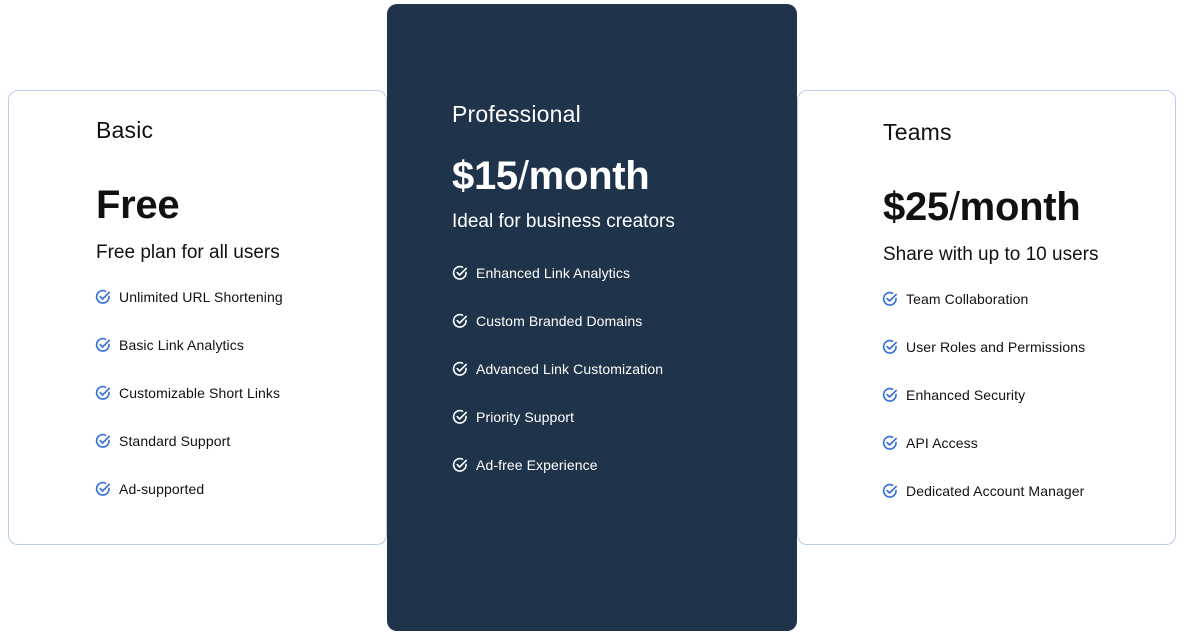 Image resolution: width=1184 pixels, height=643 pixels. Describe the element at coordinates (200, 393) in the screenshot. I see `feature-label: Customizable Short Links` at that location.